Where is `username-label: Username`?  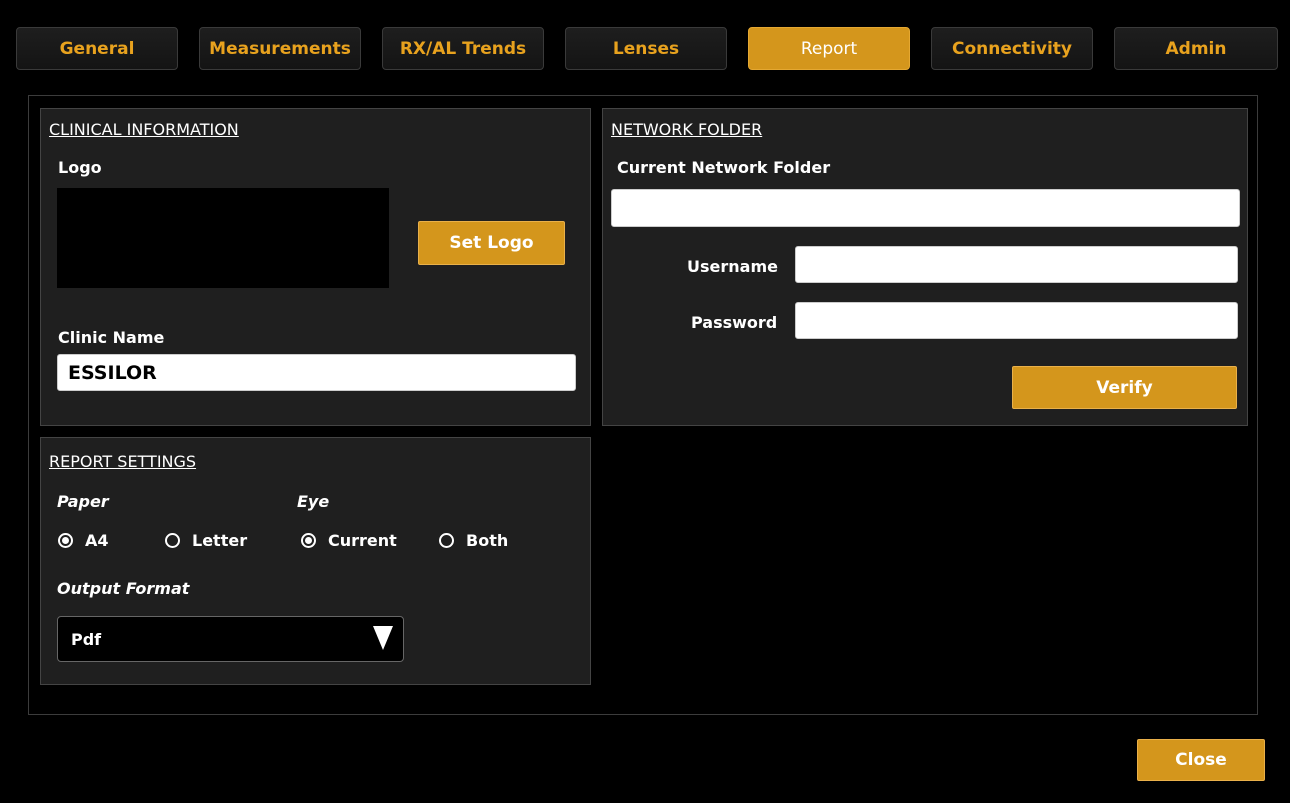
username-label: Username is located at coordinates (732, 266).